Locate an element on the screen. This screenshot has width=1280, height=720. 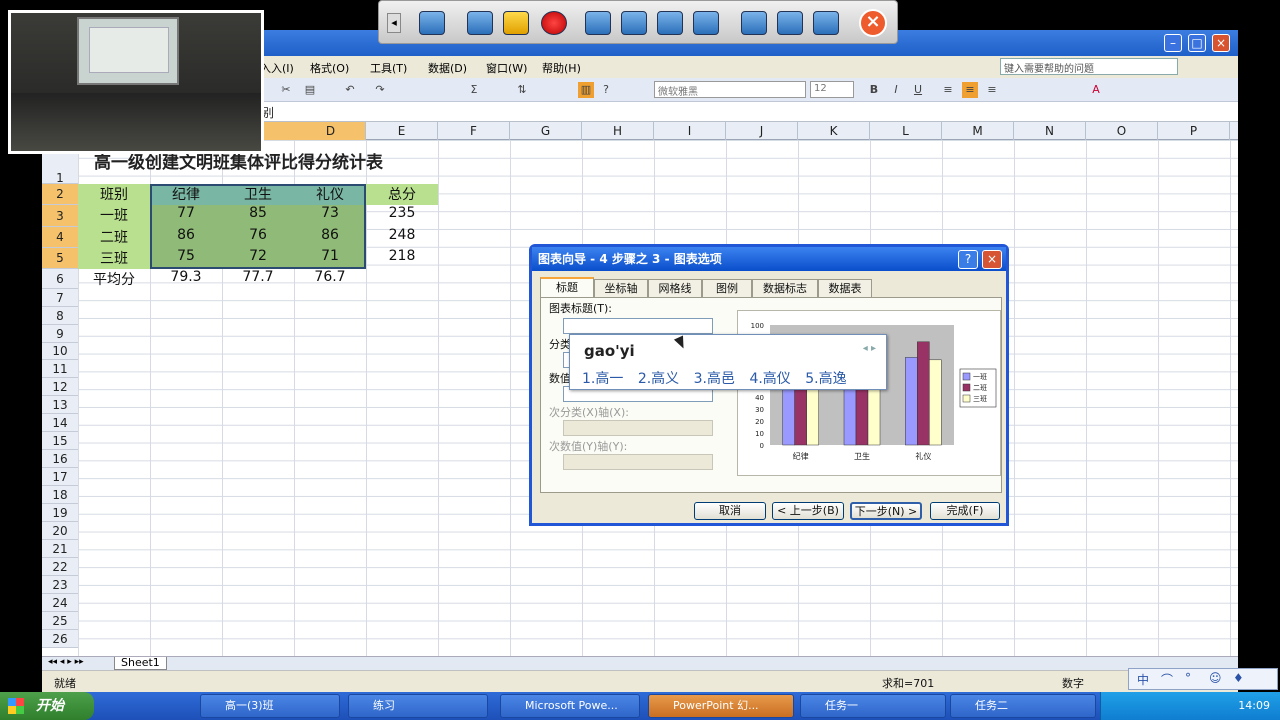
ime-candidate: 3.高邑 is located at coordinates (714, 379).